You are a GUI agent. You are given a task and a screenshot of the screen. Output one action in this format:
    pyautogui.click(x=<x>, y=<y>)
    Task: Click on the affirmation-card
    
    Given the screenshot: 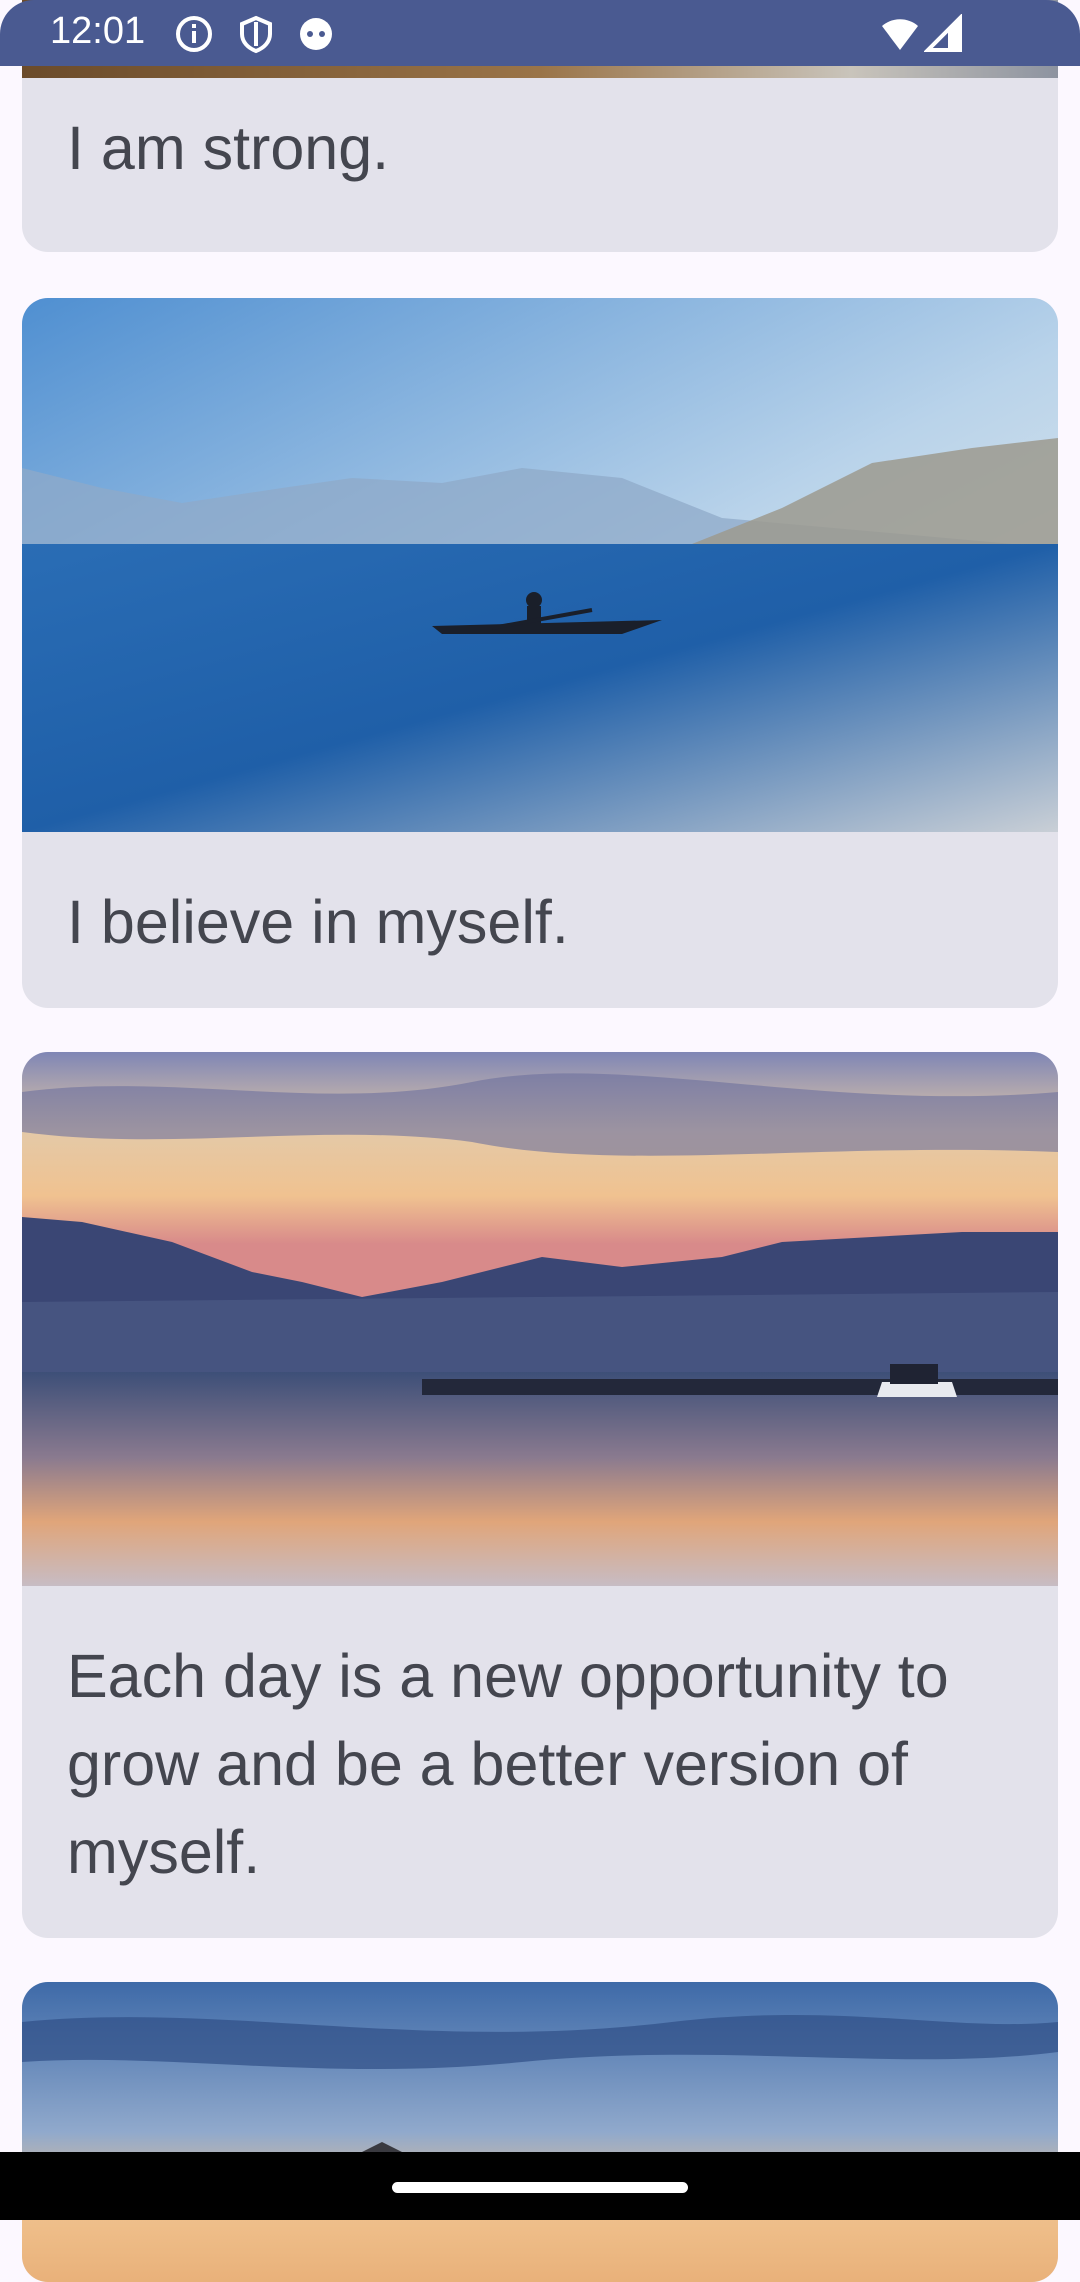 What is the action you would take?
    pyautogui.click(x=540, y=2132)
    